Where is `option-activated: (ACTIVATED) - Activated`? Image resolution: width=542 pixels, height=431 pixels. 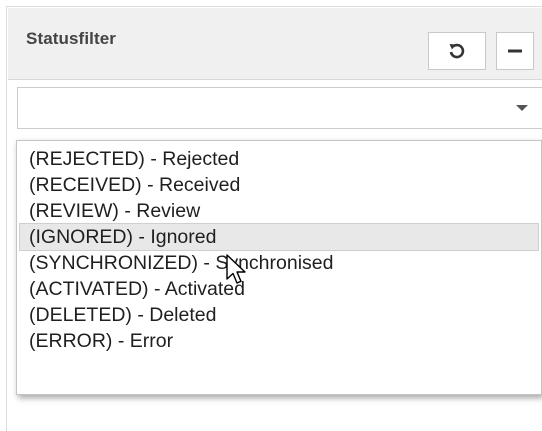 option-activated: (ACTIVATED) - Activated is located at coordinates (279, 289).